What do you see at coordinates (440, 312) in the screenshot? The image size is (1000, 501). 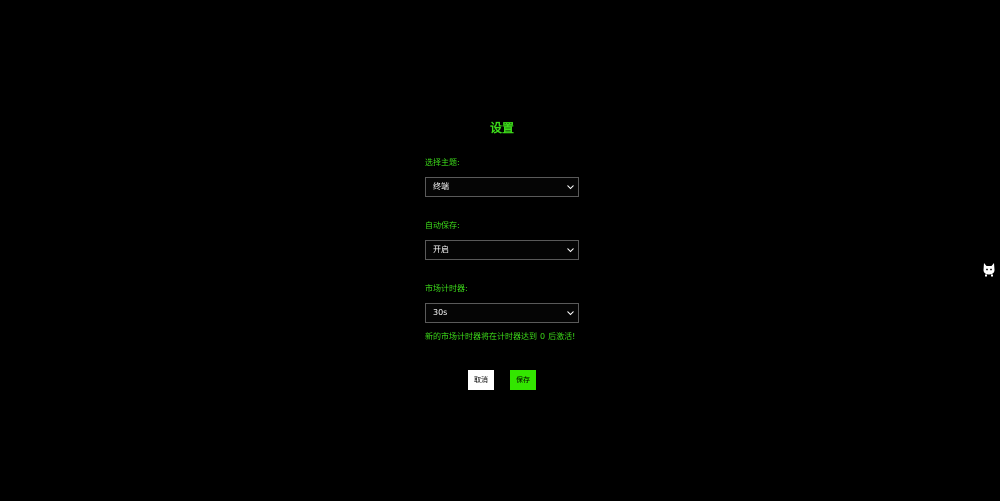 I see `market-timer-select-value: 30s` at bounding box center [440, 312].